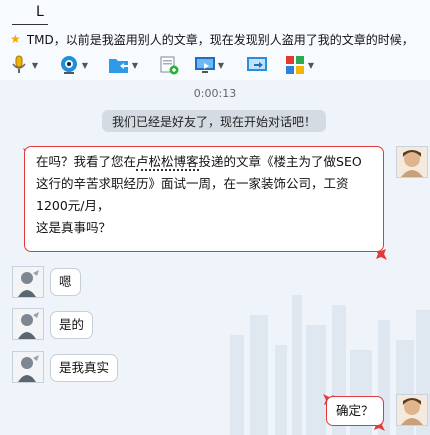 This screenshot has width=430, height=435. What do you see at coordinates (355, 411) in the screenshot?
I see `message-bubble: 确定？` at bounding box center [355, 411].